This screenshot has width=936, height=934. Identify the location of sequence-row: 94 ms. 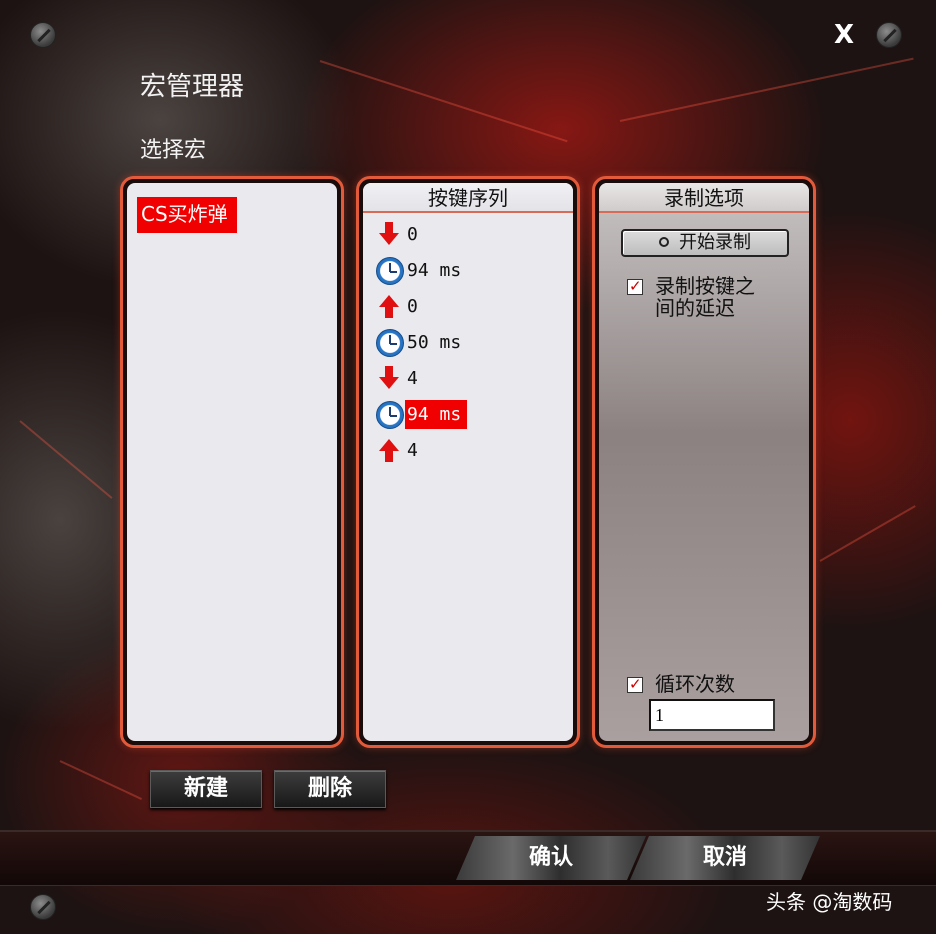
(418, 270).